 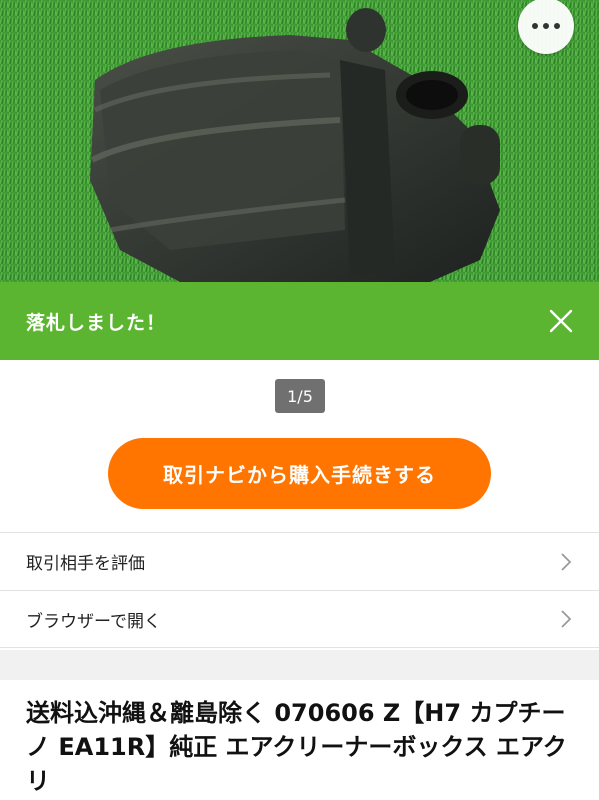 I want to click on purchase-procedure-button: 取引ナビから購入手続きする, so click(x=299, y=473).